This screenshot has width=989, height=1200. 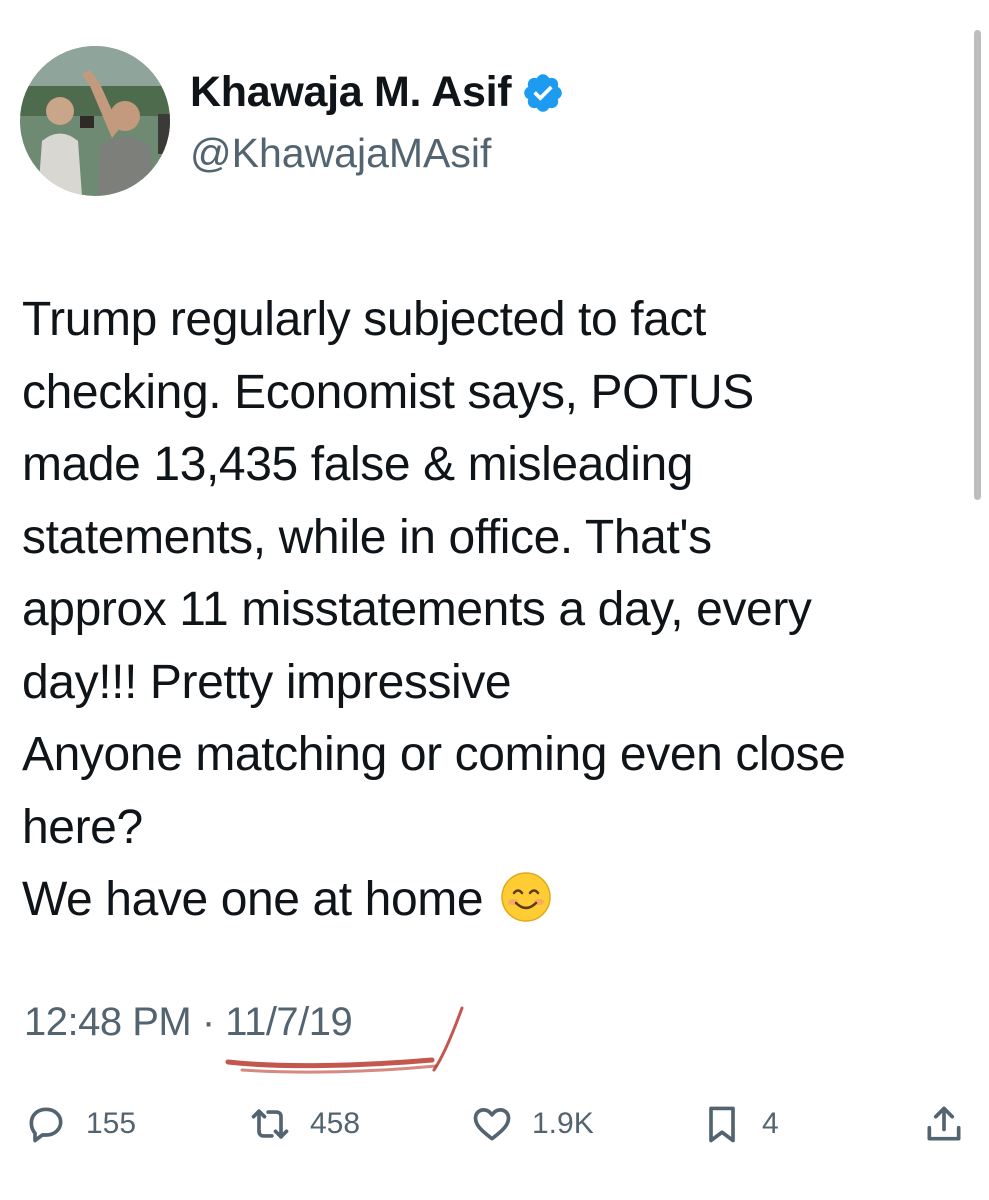 I want to click on bookmark-icon, so click(x=722, y=1124).